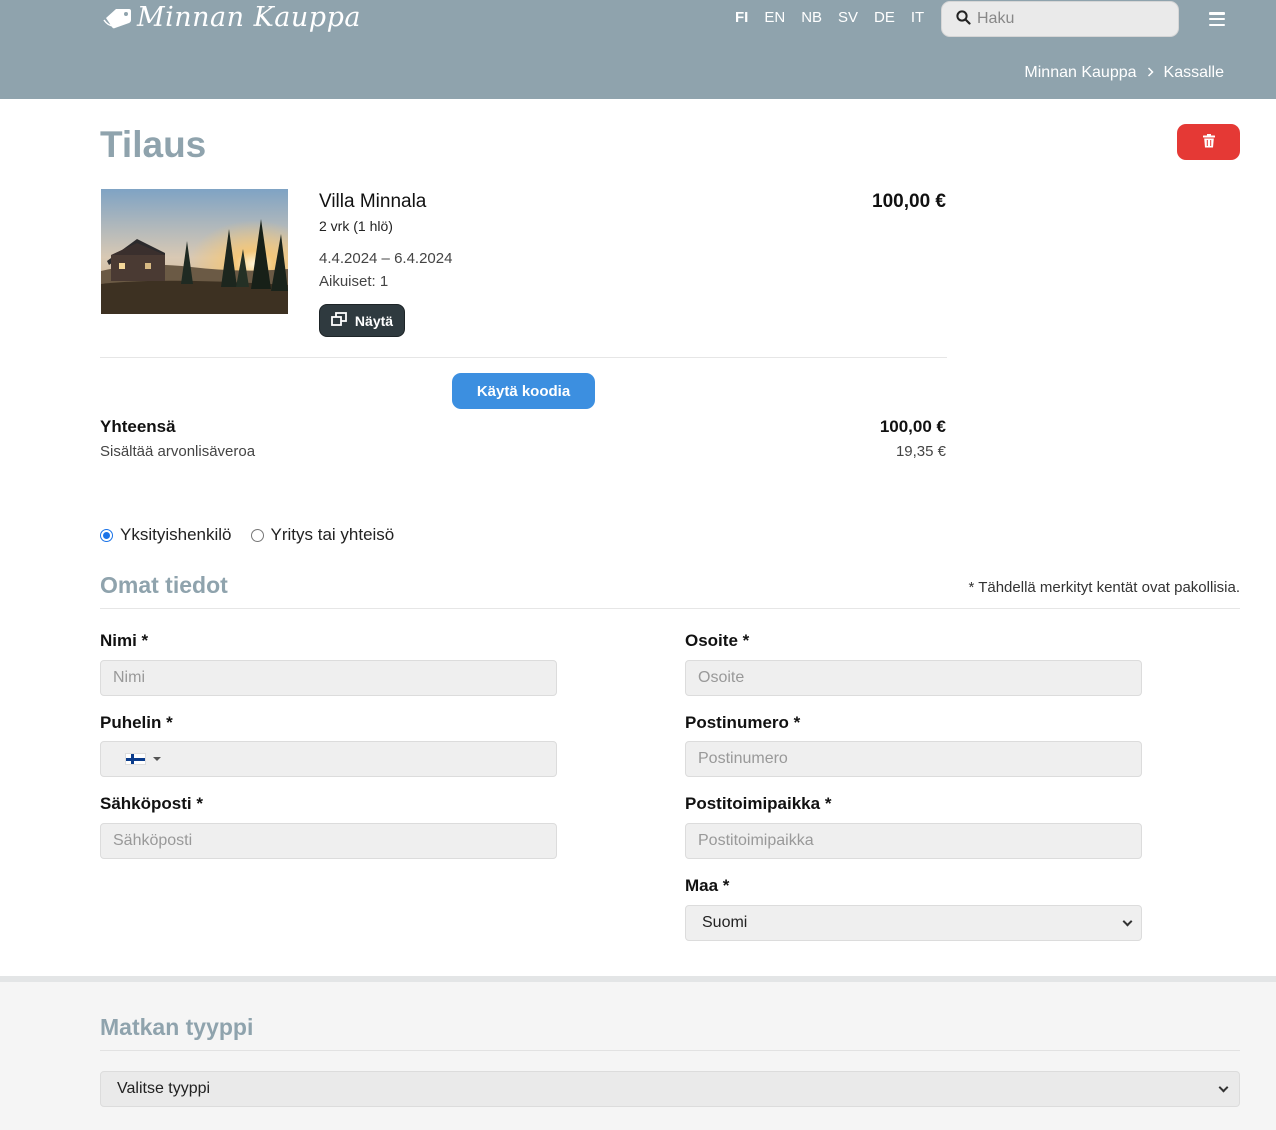  Describe the element at coordinates (884, 17) in the screenshot. I see `lang-de: DE` at that location.